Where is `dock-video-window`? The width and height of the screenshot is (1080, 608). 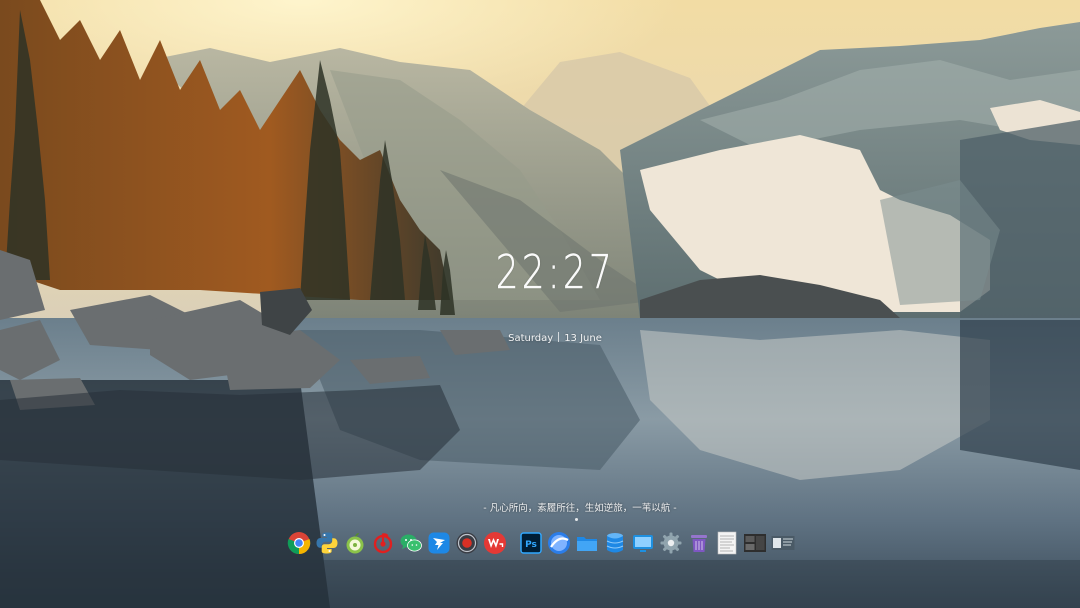
dock-video-window is located at coordinates (755, 543).